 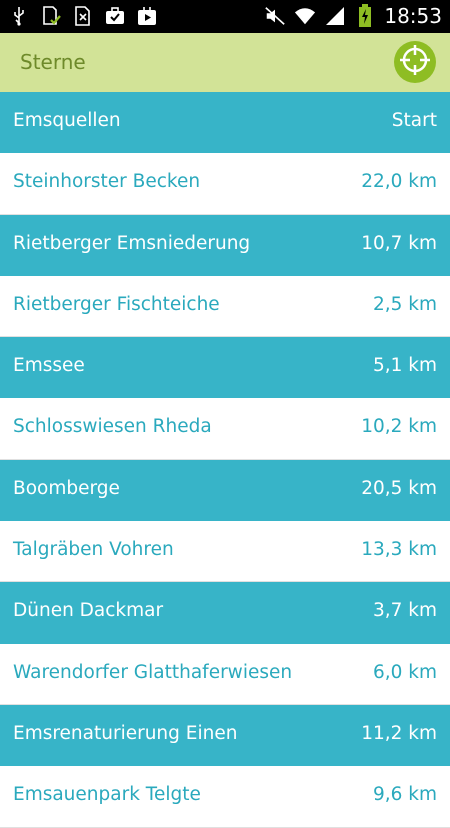 I want to click on list-item: Emsauenpark Telgte 9,6 km, so click(x=225, y=797).